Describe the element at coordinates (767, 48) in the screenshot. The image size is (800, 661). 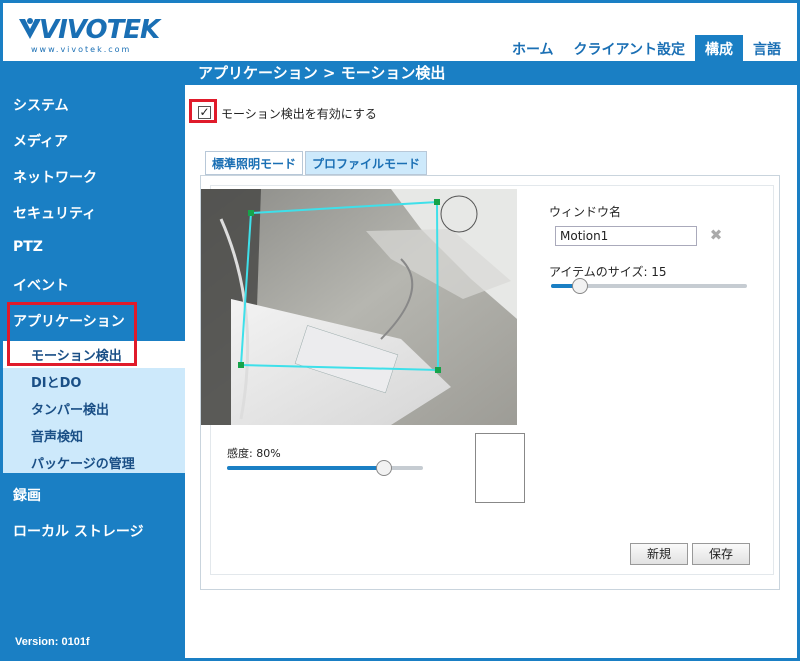
I see `nav-language: 言語` at that location.